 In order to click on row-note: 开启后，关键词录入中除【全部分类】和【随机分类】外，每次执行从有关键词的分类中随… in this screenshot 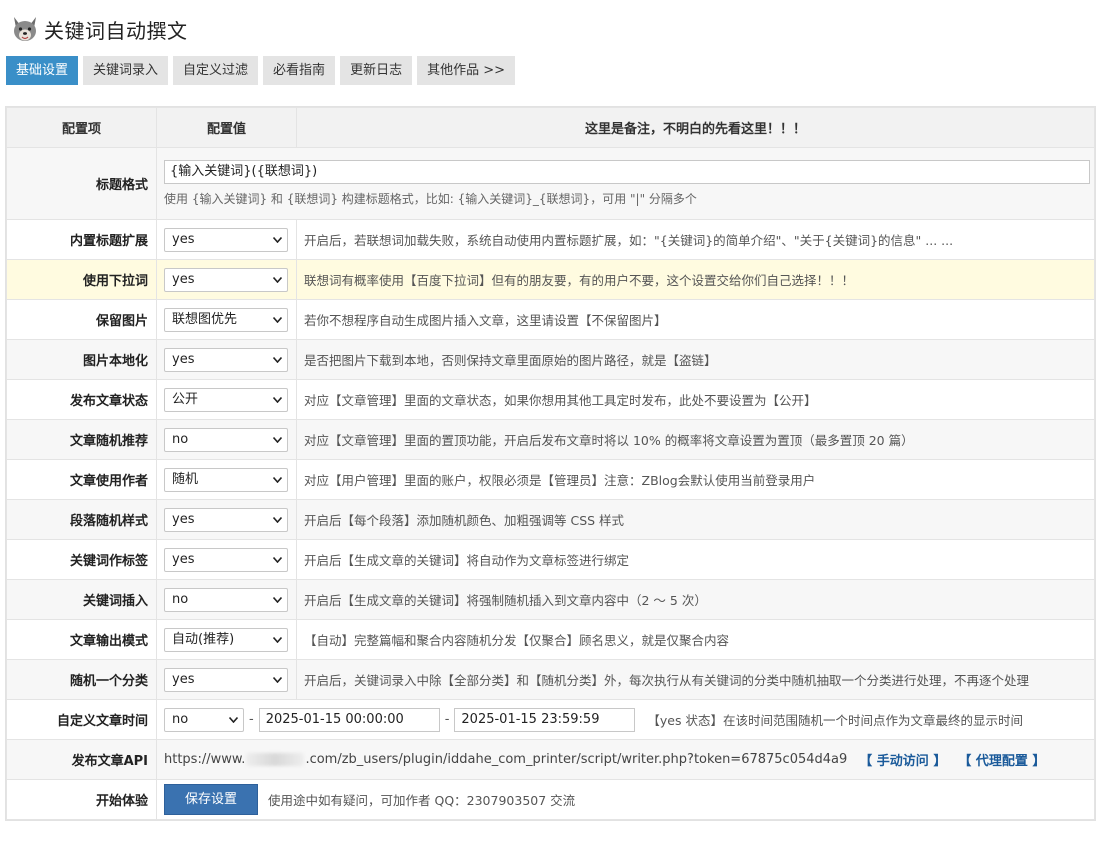, I will do `click(695, 679)`.